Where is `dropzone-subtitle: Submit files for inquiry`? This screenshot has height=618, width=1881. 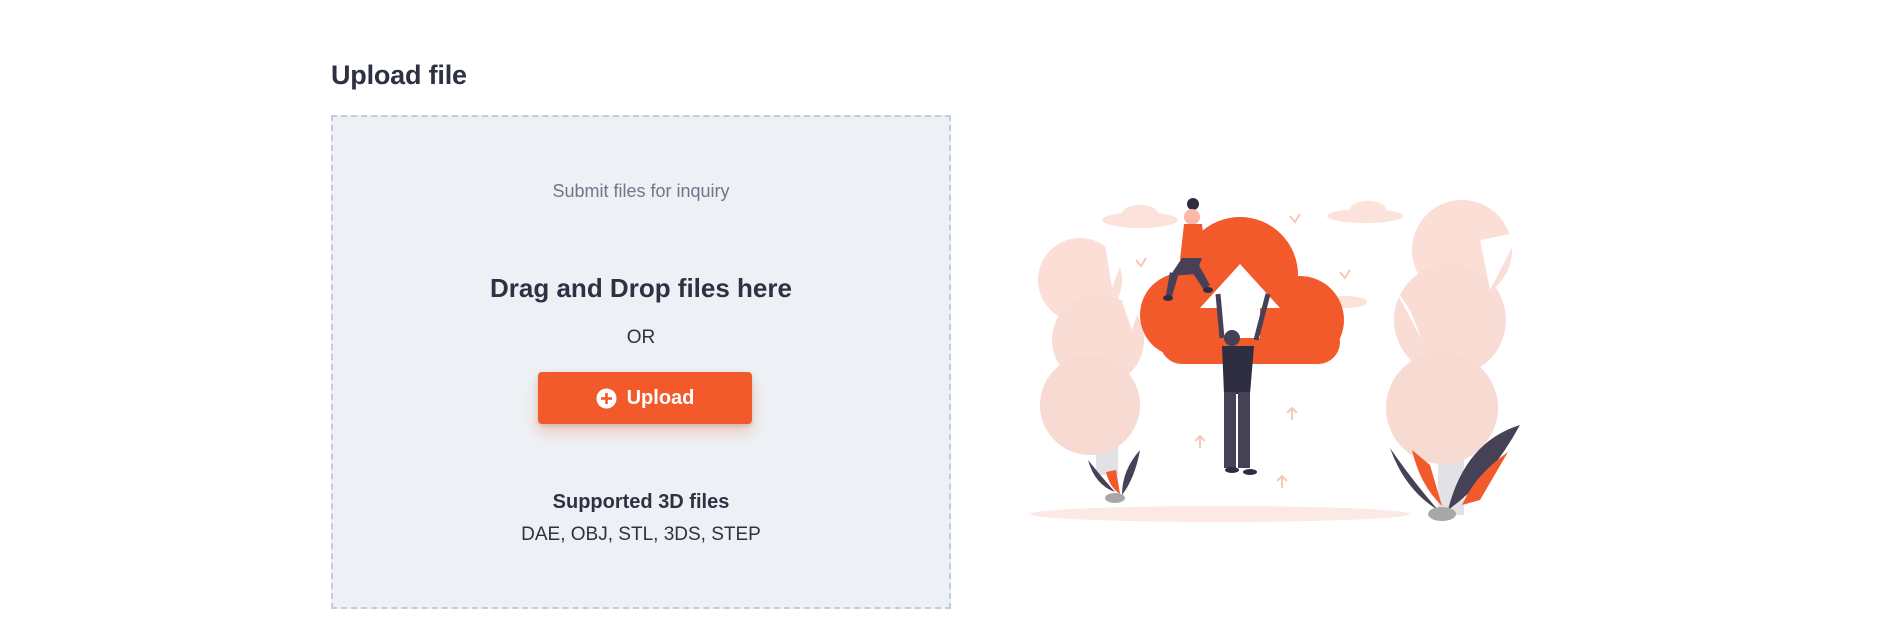 dropzone-subtitle: Submit files for inquiry is located at coordinates (641, 191).